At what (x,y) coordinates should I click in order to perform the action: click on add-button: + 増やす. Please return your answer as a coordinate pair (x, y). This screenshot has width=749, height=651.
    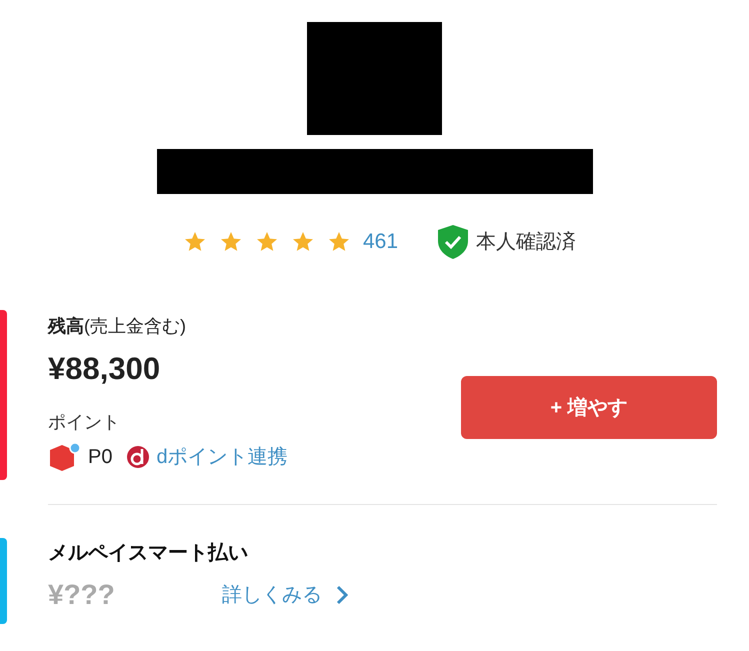
    Looking at the image, I should click on (589, 407).